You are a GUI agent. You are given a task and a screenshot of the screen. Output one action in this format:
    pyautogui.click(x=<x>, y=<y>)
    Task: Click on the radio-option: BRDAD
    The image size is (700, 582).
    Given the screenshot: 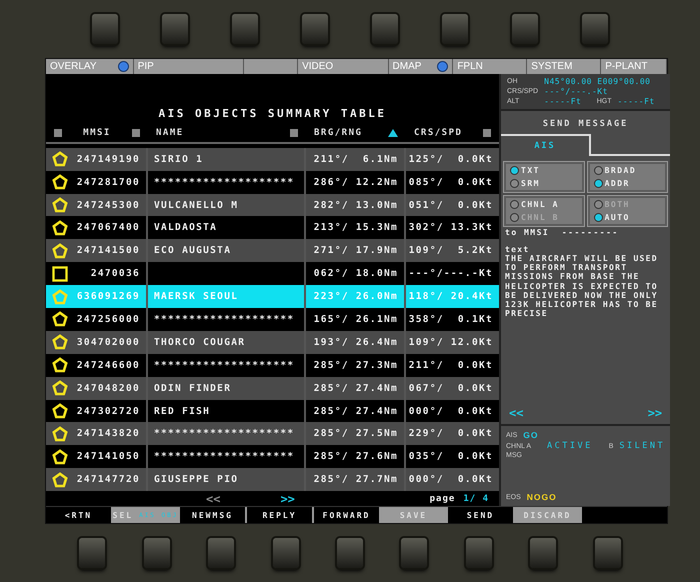 What is the action you would take?
    pyautogui.click(x=628, y=170)
    